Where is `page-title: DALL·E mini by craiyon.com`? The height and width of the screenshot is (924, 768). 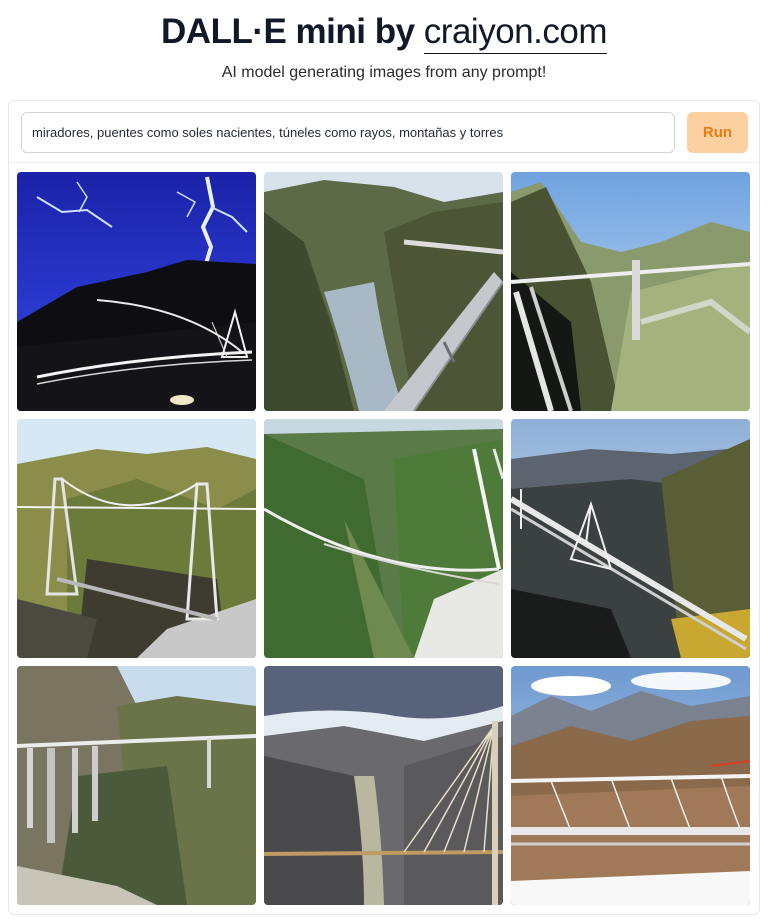
page-title: DALL·E mini by craiyon.com is located at coordinates (384, 32).